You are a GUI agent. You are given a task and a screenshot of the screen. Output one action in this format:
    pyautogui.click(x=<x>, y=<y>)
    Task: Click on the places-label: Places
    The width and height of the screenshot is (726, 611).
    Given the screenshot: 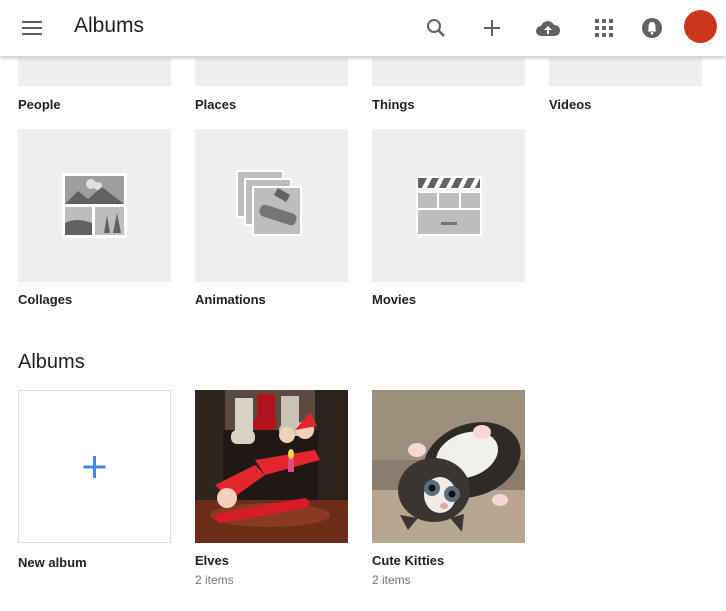 What is the action you would take?
    pyautogui.click(x=215, y=104)
    